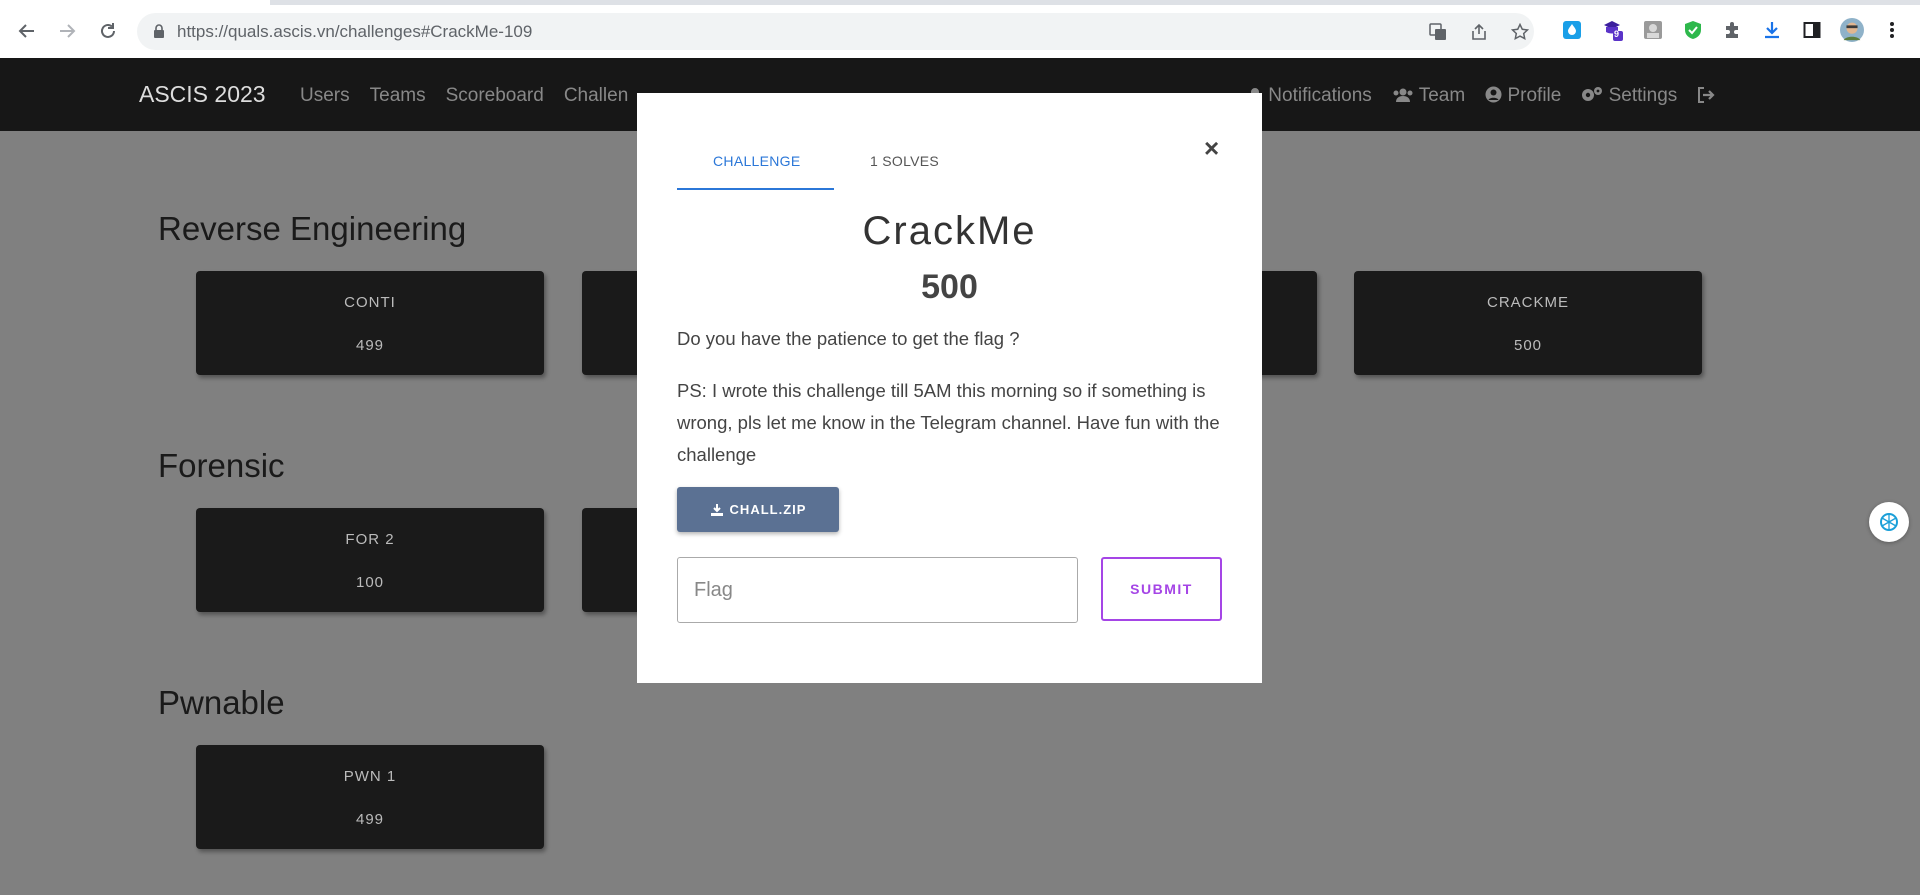  Describe the element at coordinates (370, 560) in the screenshot. I see `challenge-card: FOR 2 100` at that location.